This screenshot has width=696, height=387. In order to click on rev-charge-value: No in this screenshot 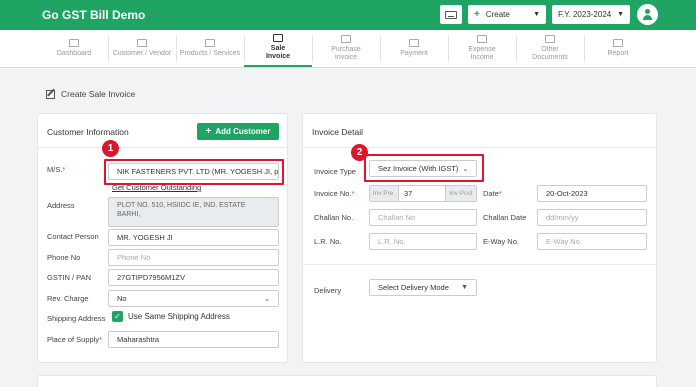, I will do `click(122, 298)`.